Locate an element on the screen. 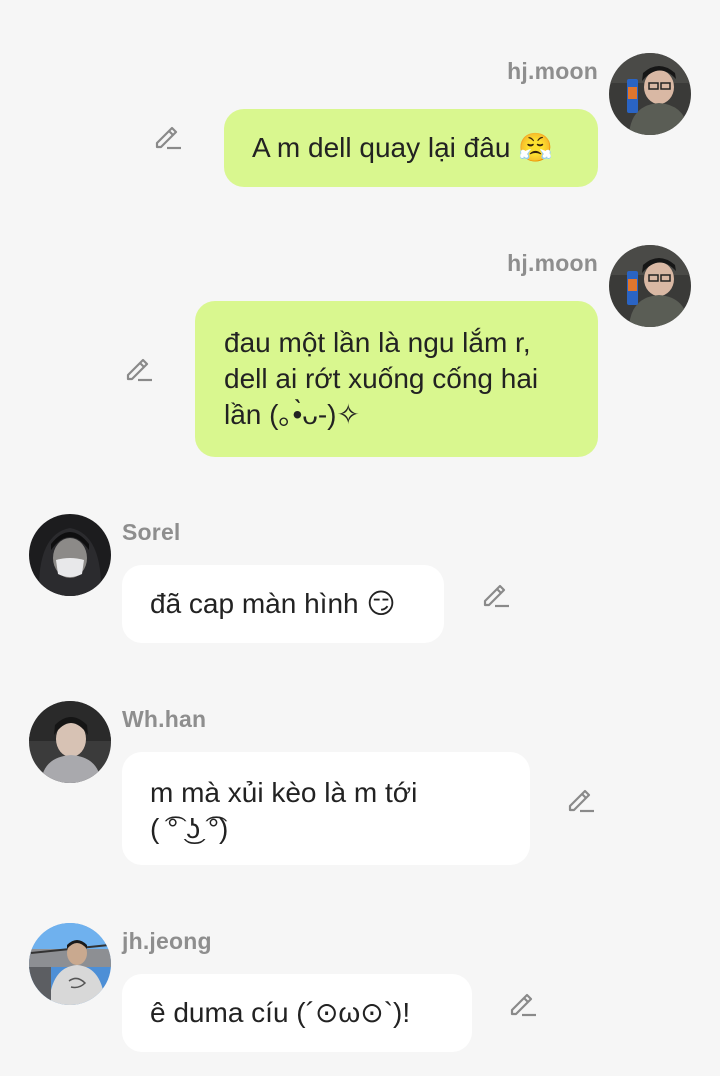 The height and width of the screenshot is (1076, 720). sender-name: Sorel is located at coordinates (151, 532).